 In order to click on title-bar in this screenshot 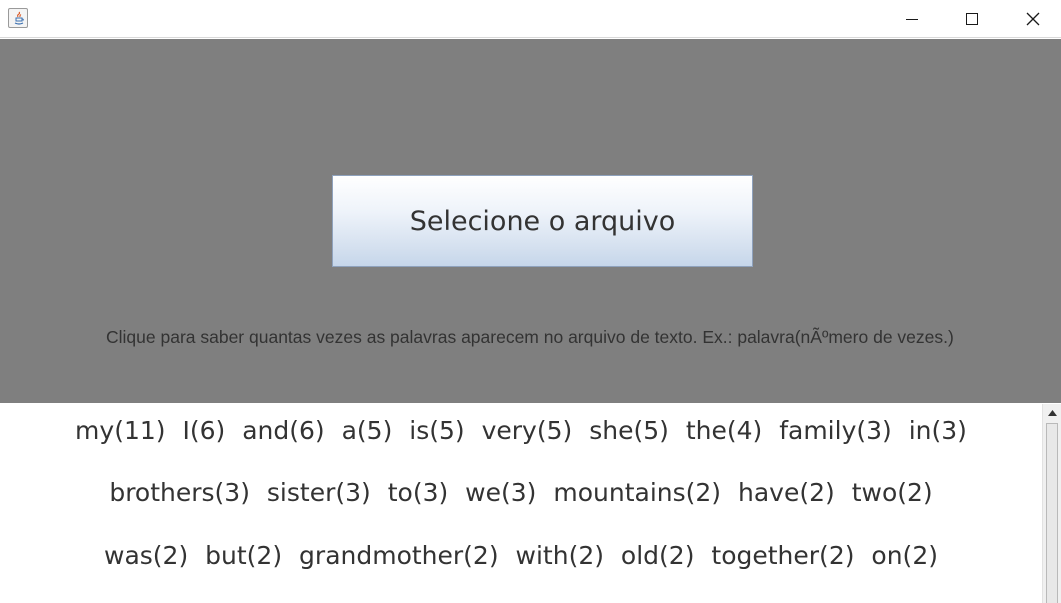, I will do `click(530, 19)`.